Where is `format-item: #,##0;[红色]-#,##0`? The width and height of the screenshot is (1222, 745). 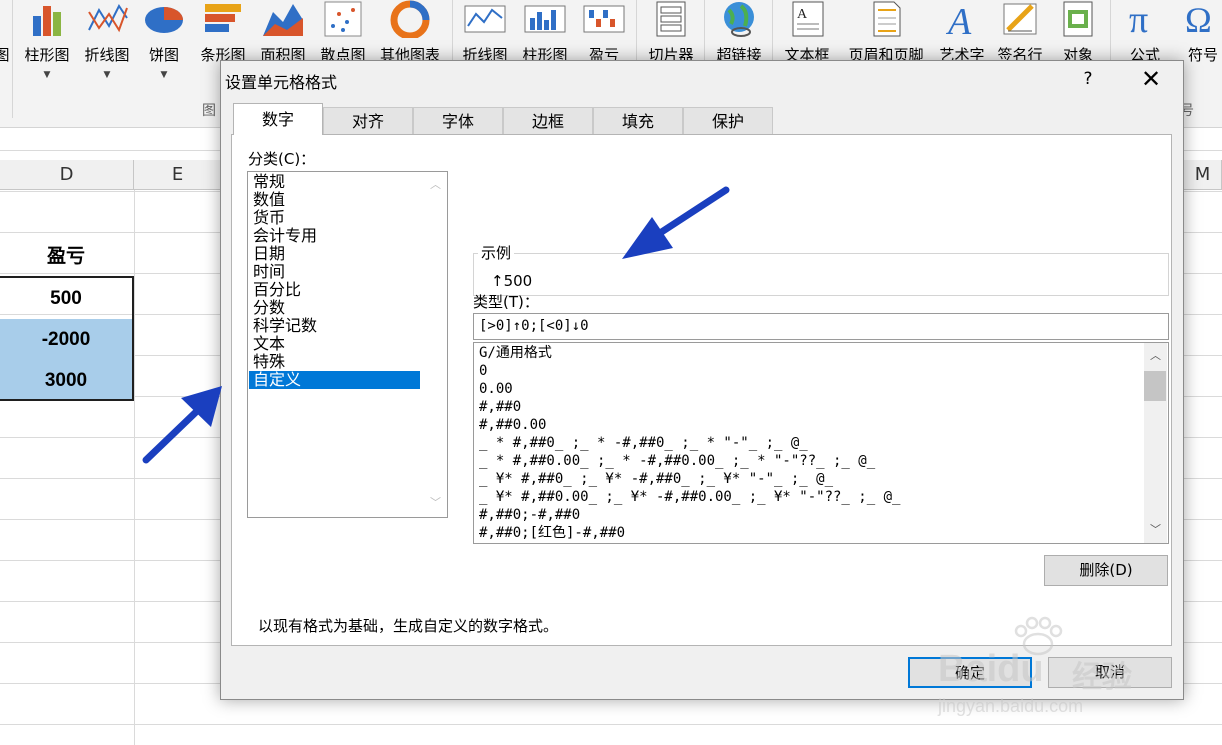
format-item: #,##0;[红色]-#,##0 is located at coordinates (552, 533).